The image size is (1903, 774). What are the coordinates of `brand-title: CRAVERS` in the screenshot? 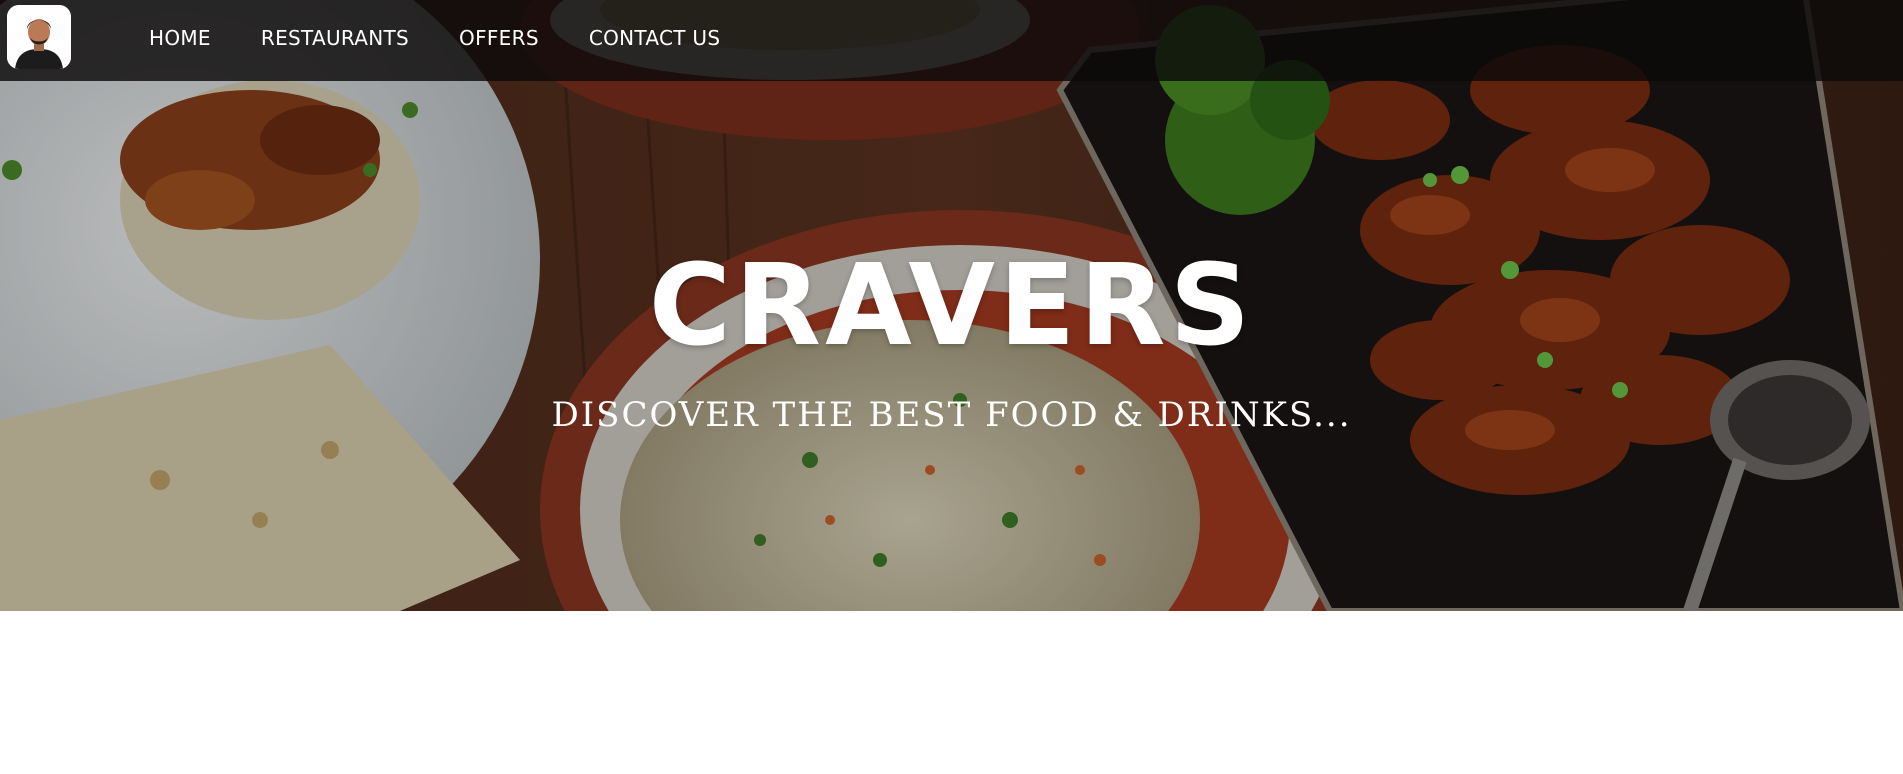 It's located at (951, 306).